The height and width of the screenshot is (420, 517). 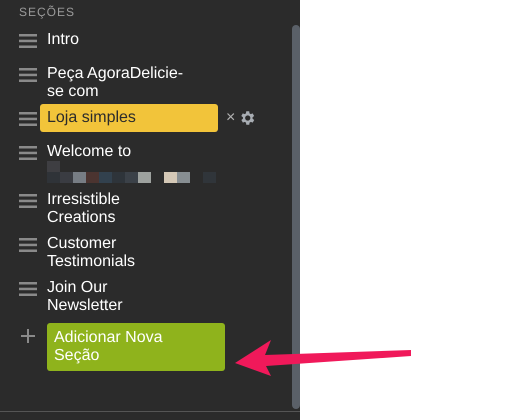 What do you see at coordinates (117, 40) in the screenshot?
I see `section-item: Intro` at bounding box center [117, 40].